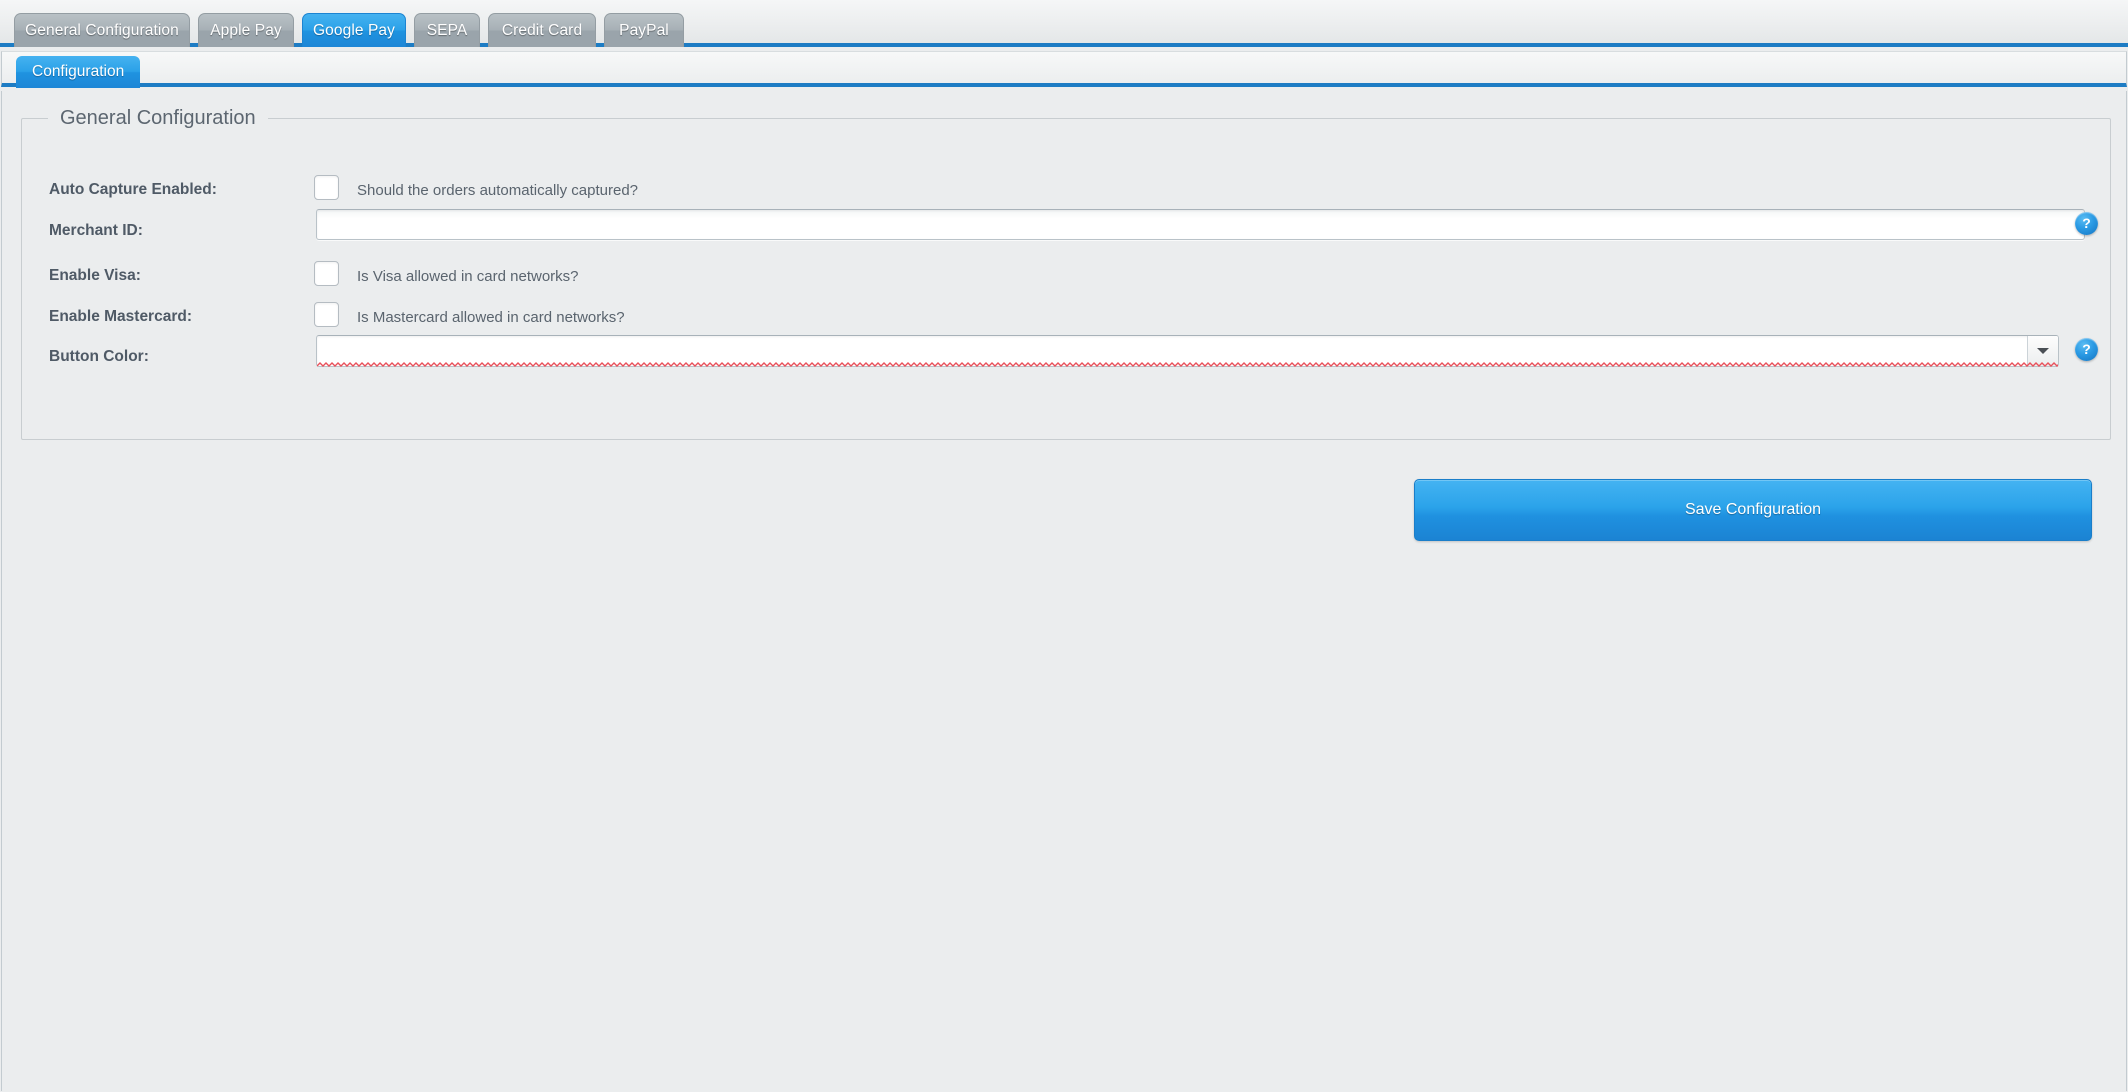 Image resolution: width=2128 pixels, height=1092 pixels. Describe the element at coordinates (99, 356) in the screenshot. I see `field-label-button-color: Button Color:` at that location.